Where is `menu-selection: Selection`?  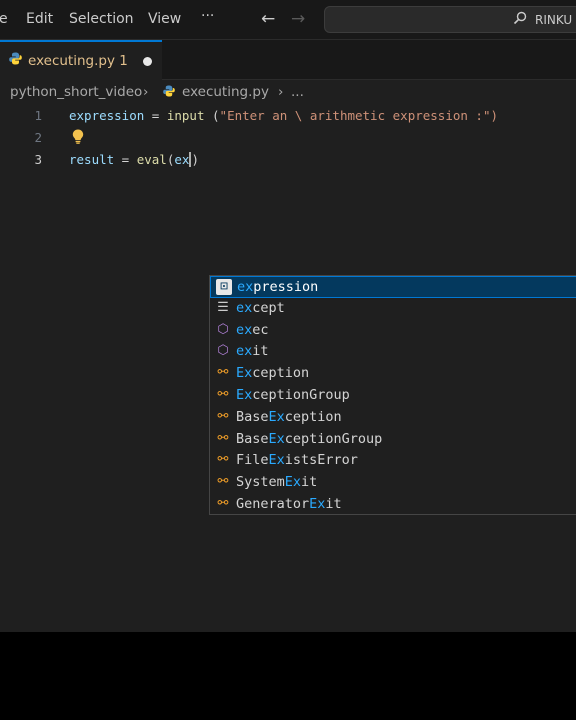 menu-selection: Selection is located at coordinates (101, 19).